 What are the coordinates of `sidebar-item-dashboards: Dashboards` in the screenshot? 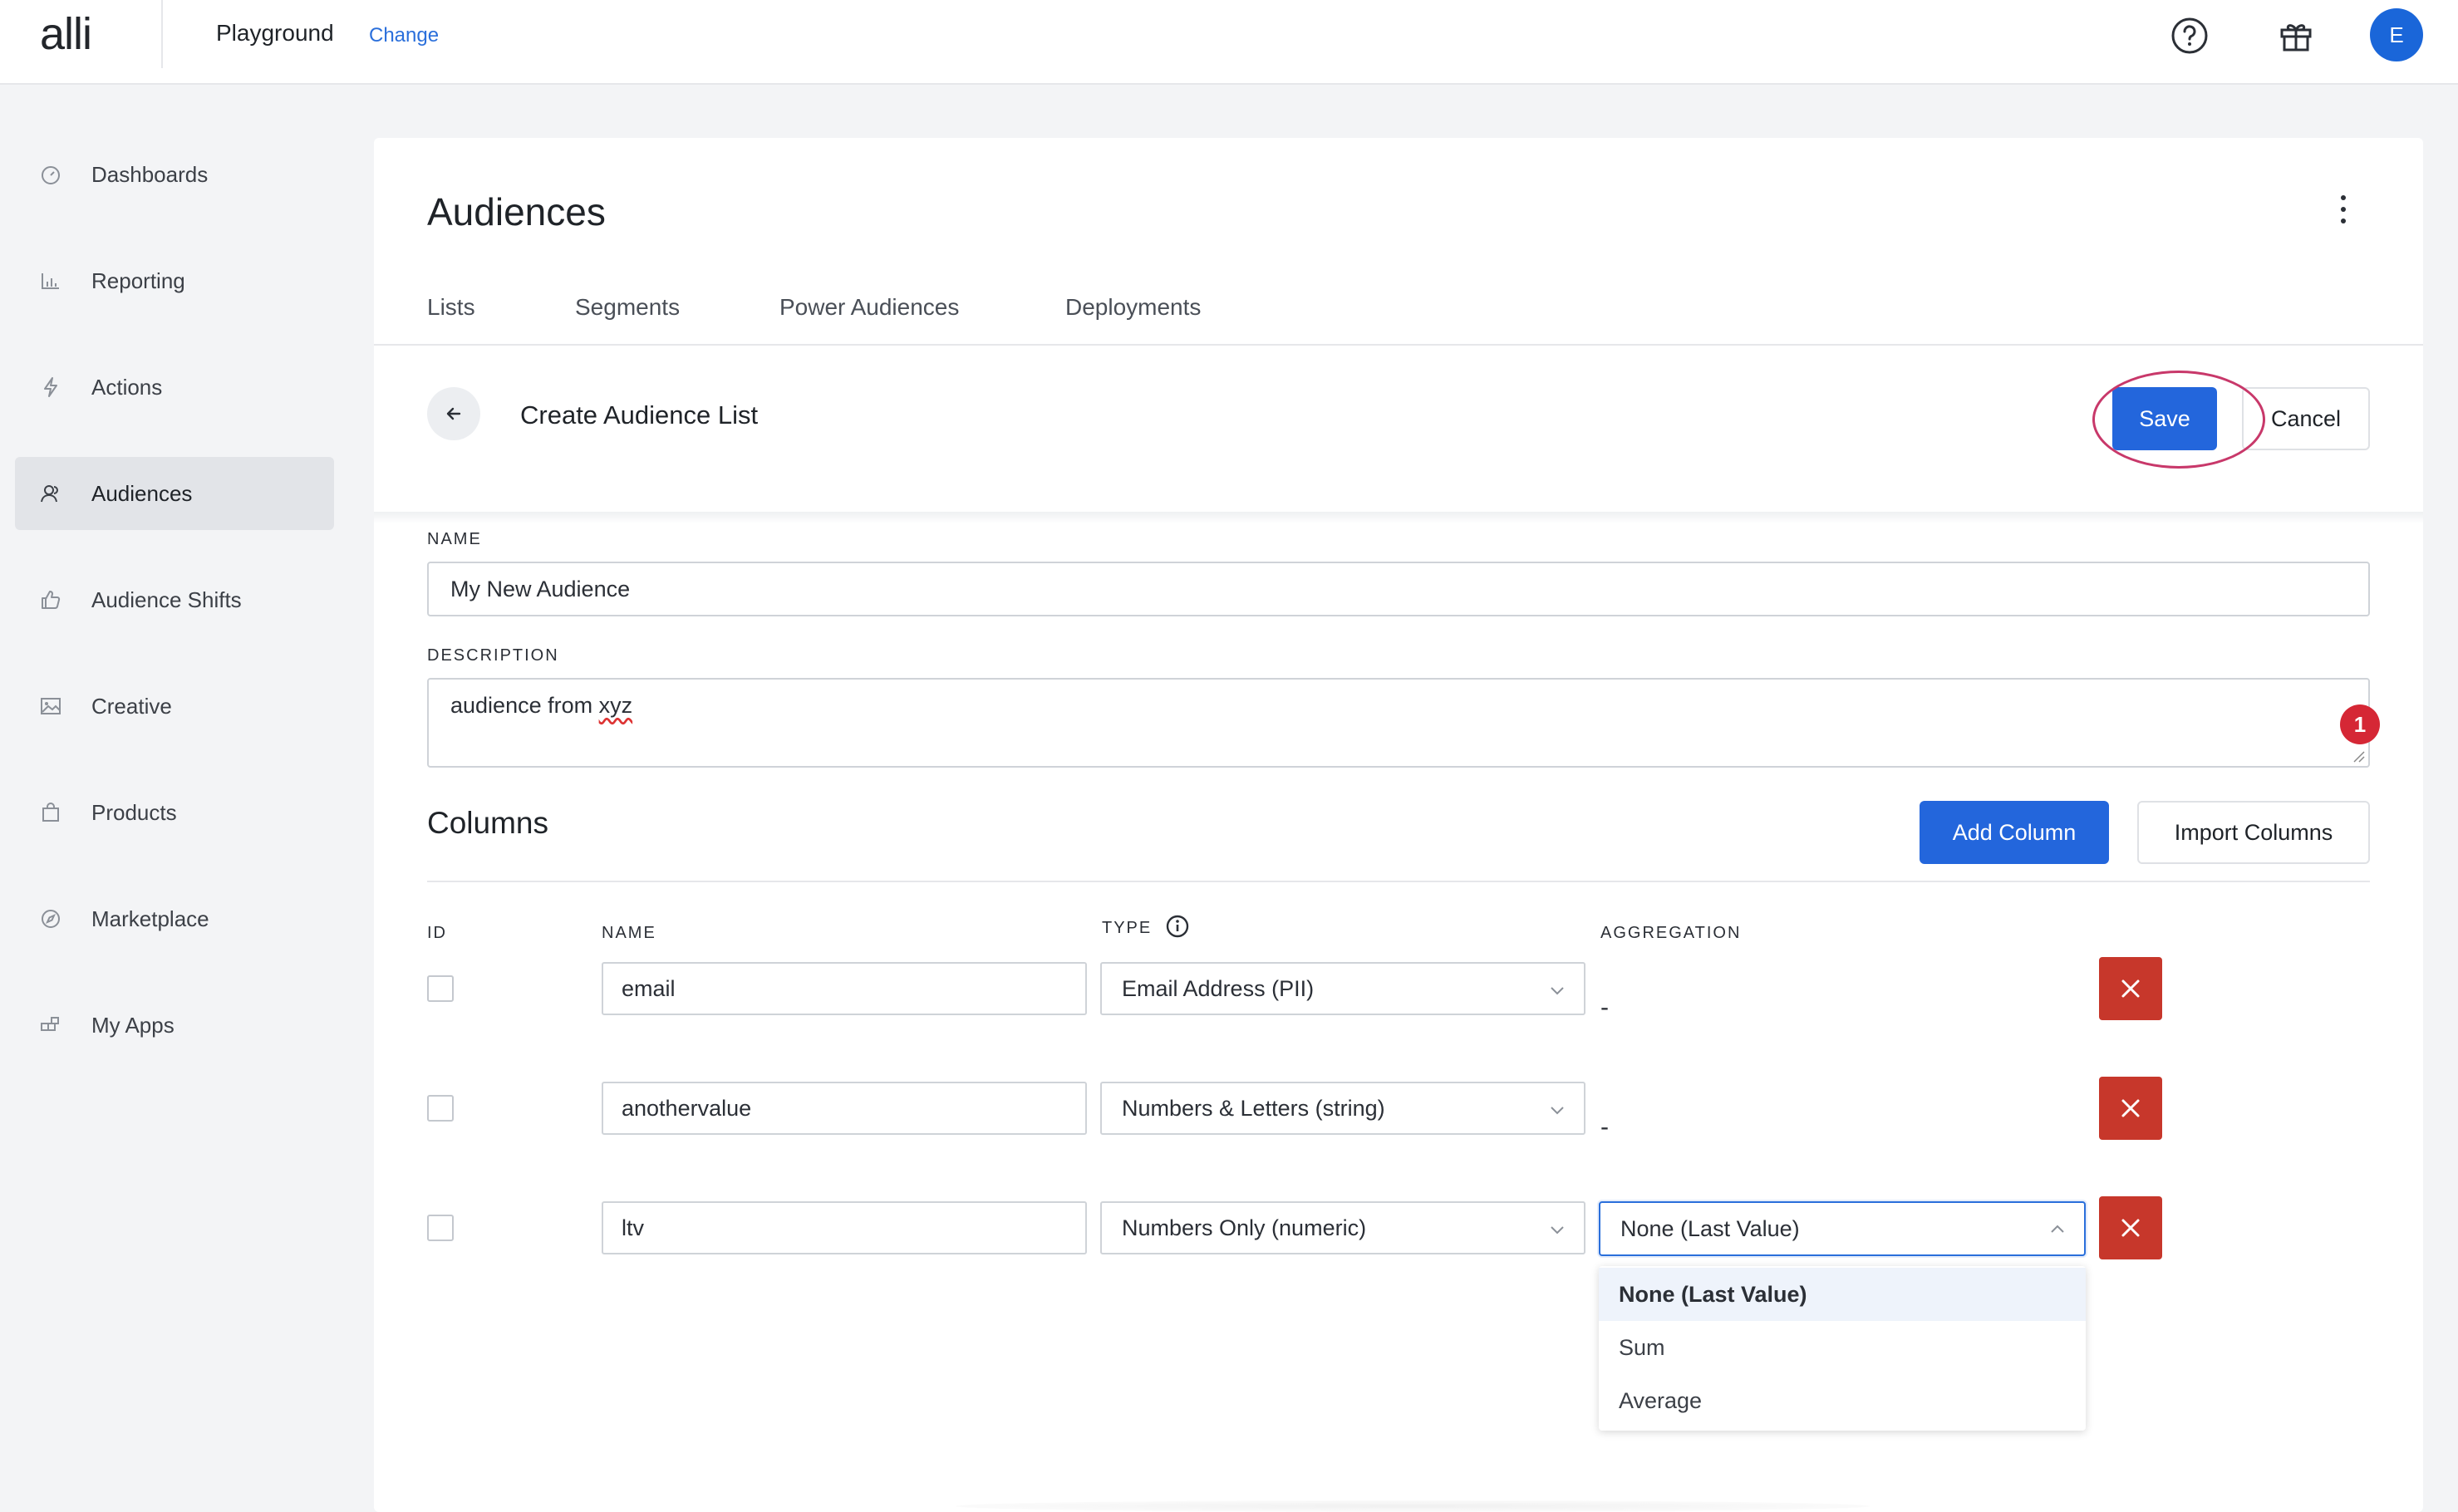 It's located at (174, 175).